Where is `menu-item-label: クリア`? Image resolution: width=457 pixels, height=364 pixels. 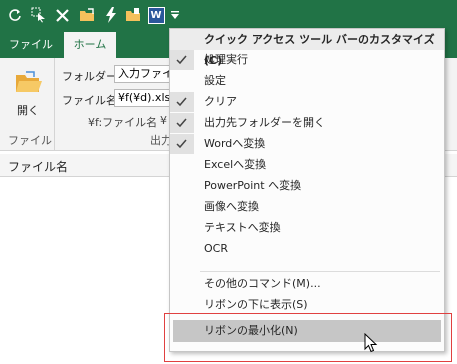 menu-item-label: クリア is located at coordinates (220, 101).